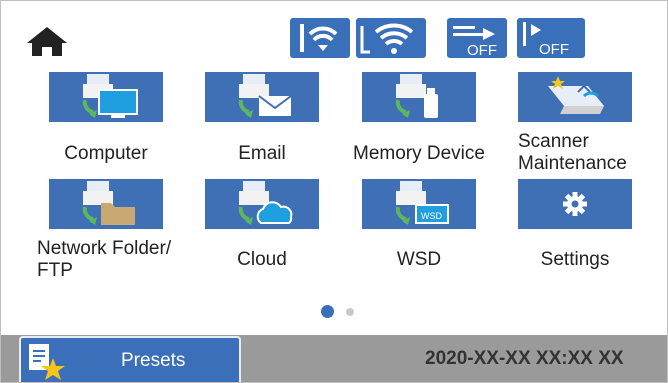 The height and width of the screenshot is (383, 668). What do you see at coordinates (416, 96) in the screenshot?
I see `memory-device-scan-icon` at bounding box center [416, 96].